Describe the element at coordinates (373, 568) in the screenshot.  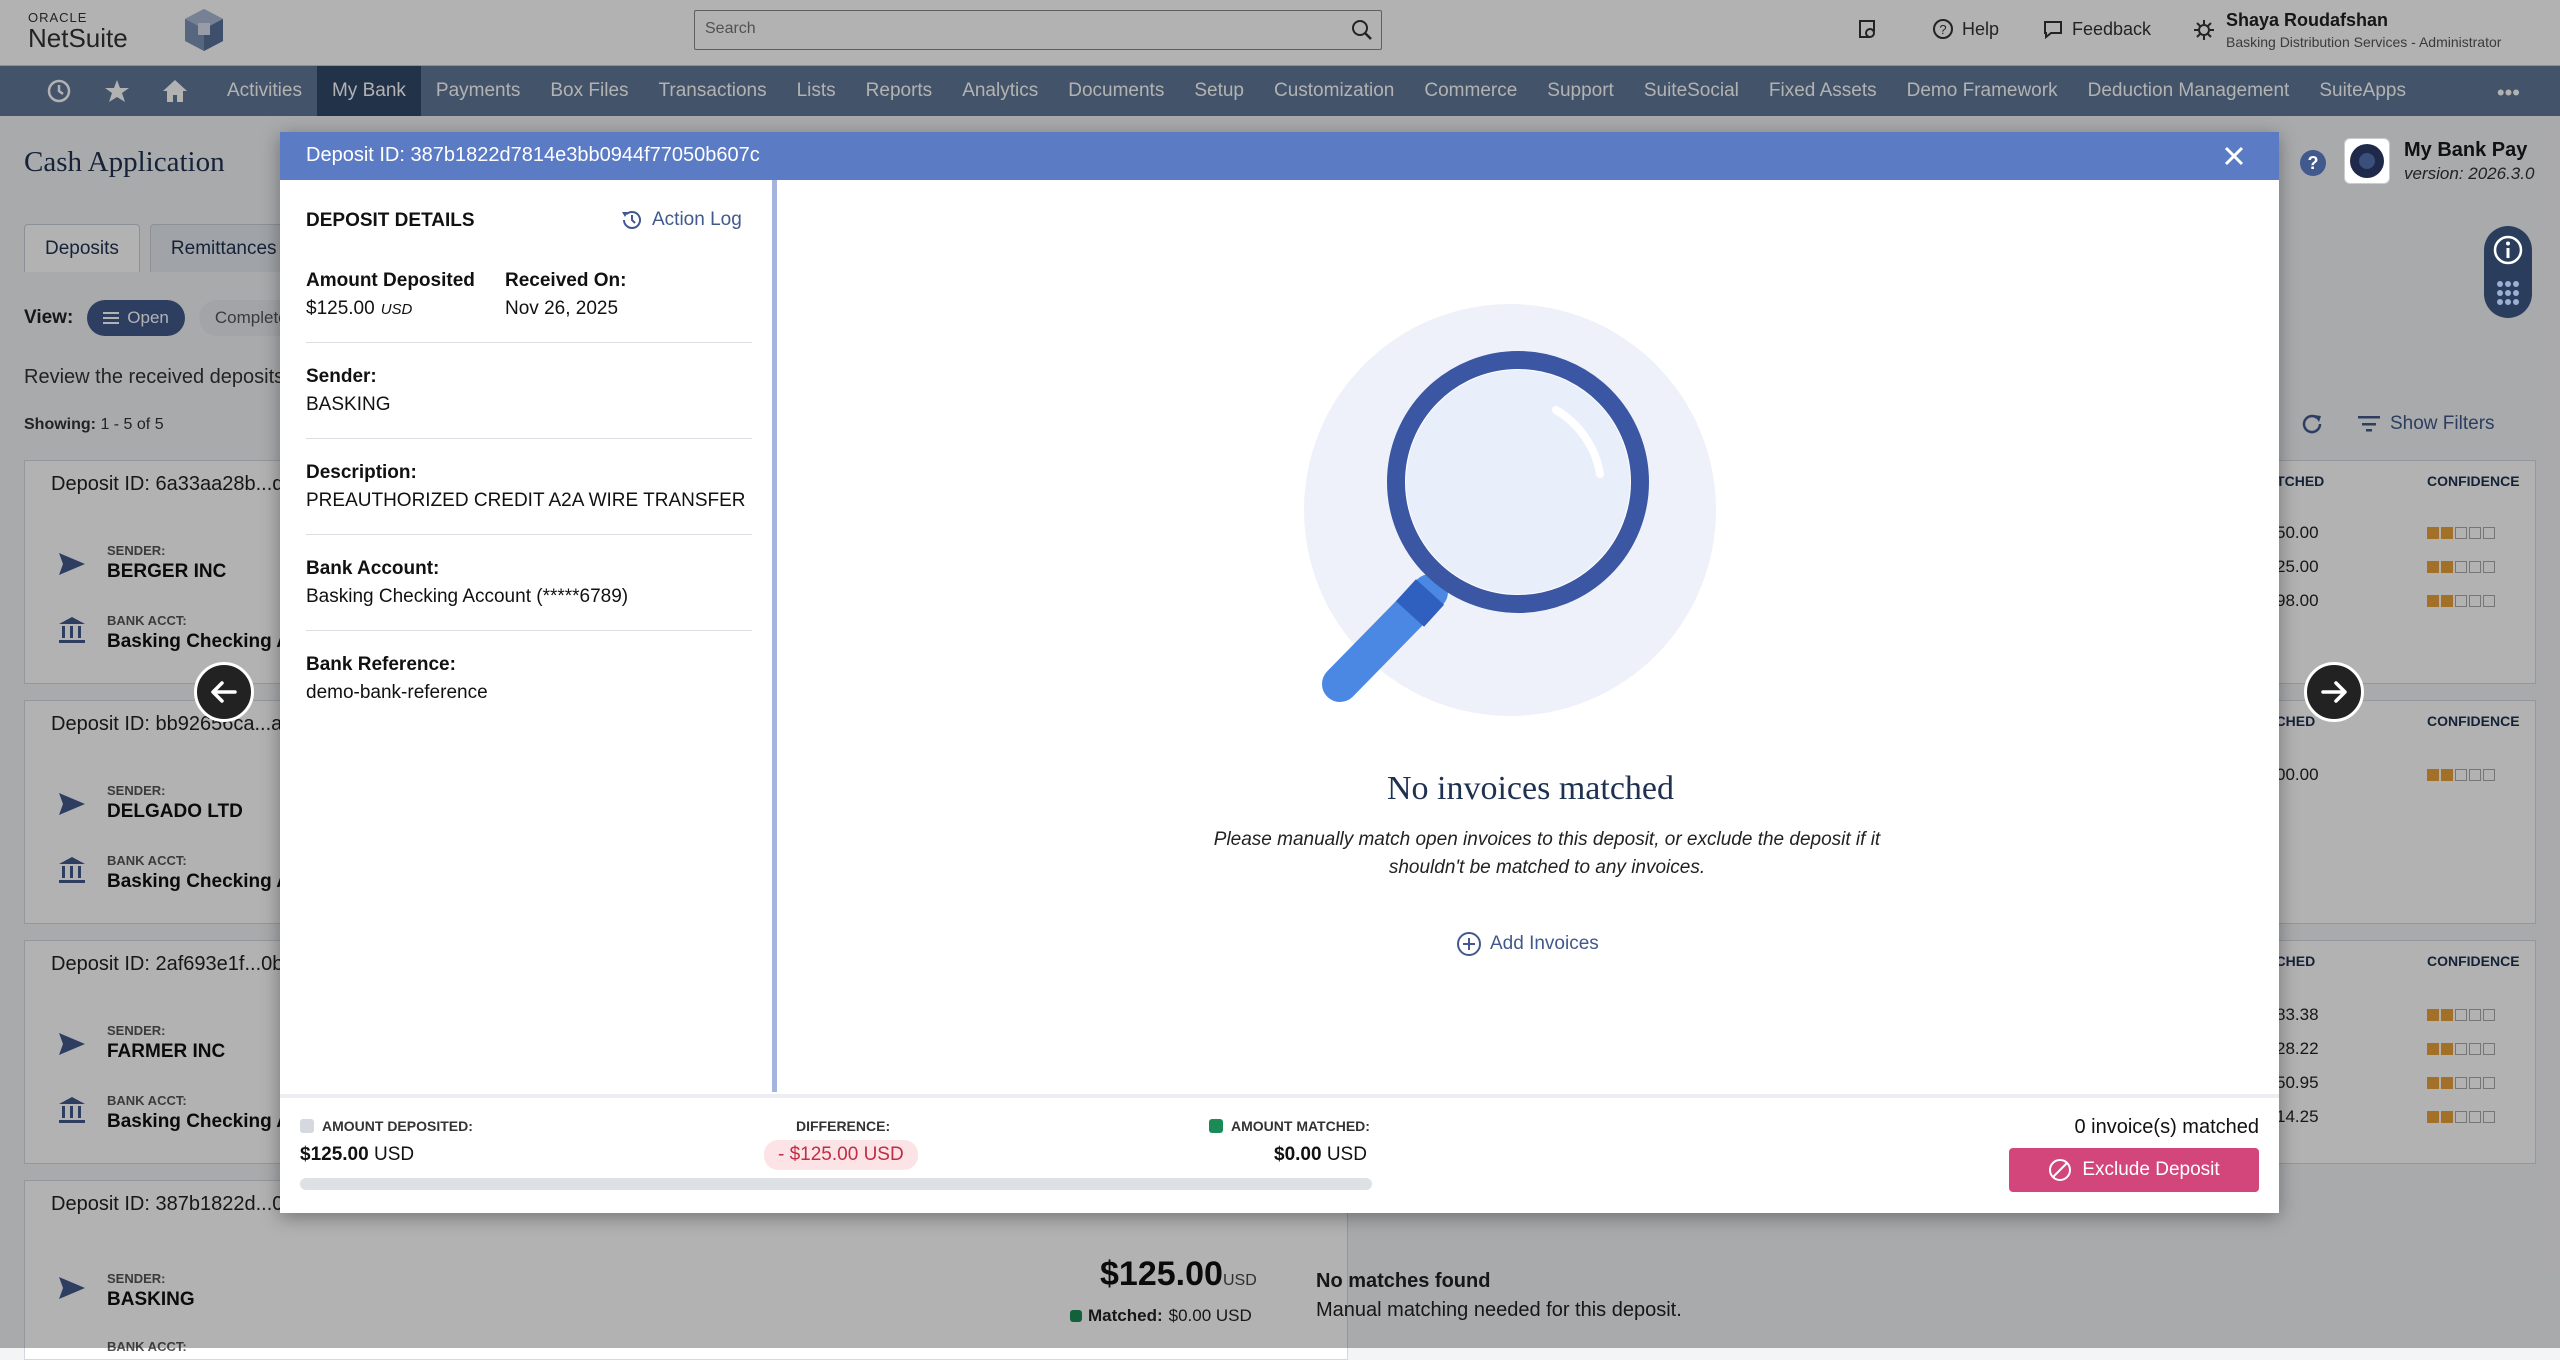
I see `bank-account-label: Bank Account:` at that location.